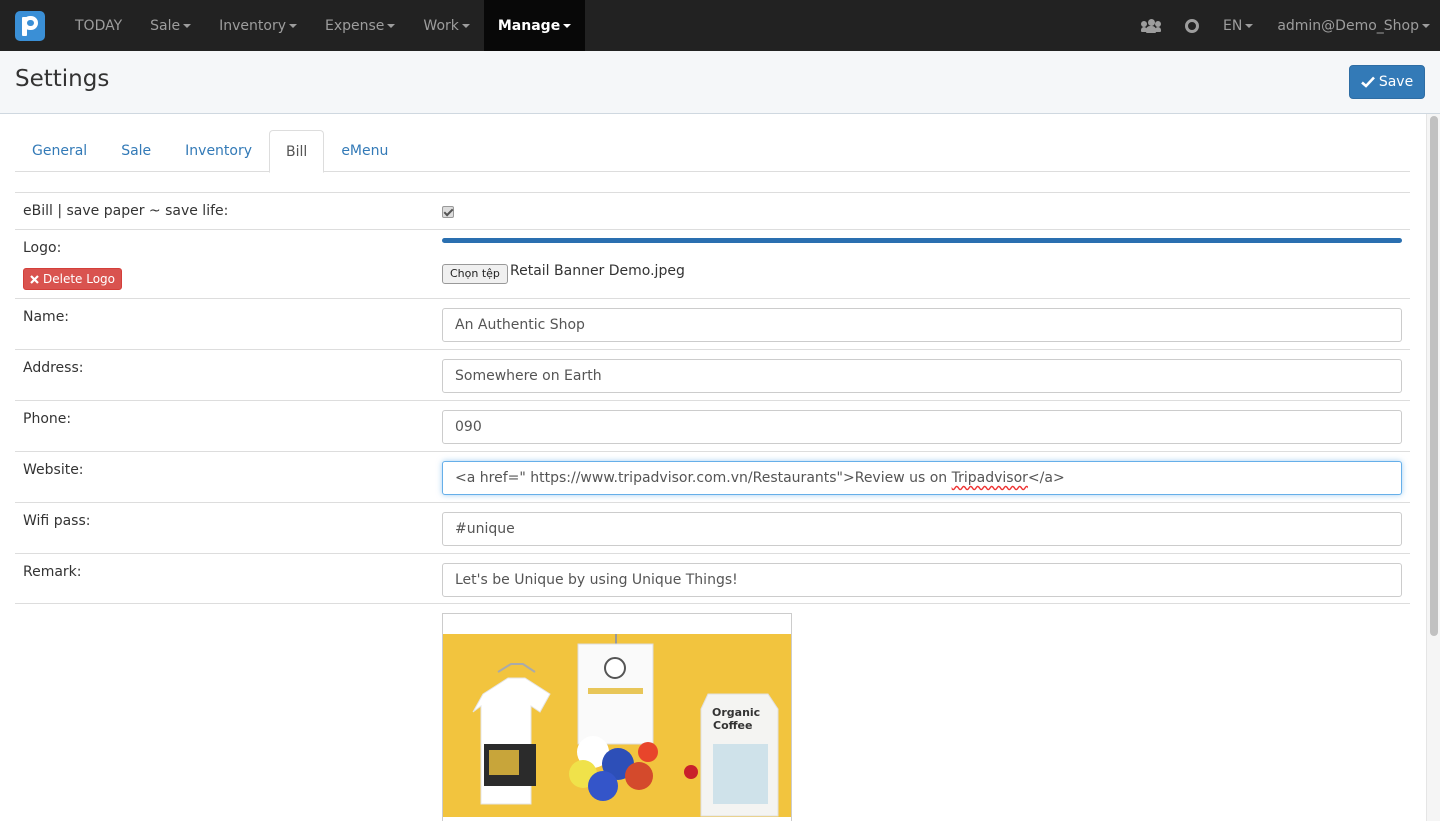  I want to click on nav-manage: Manage, so click(534, 25).